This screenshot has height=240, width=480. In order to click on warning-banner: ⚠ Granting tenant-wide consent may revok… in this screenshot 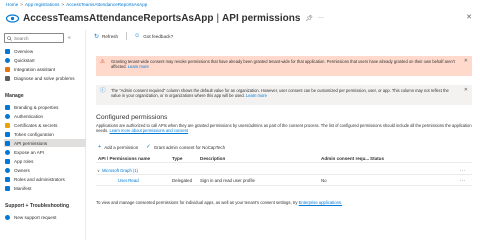, I will do `click(284, 66)`.